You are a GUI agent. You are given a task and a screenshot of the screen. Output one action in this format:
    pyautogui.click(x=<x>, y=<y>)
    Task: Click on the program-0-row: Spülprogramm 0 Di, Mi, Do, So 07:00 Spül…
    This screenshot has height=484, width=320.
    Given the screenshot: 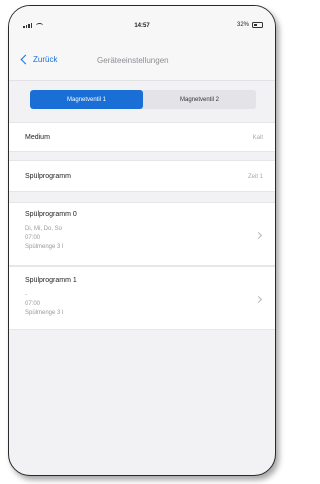 What is the action you would take?
    pyautogui.click(x=142, y=234)
    